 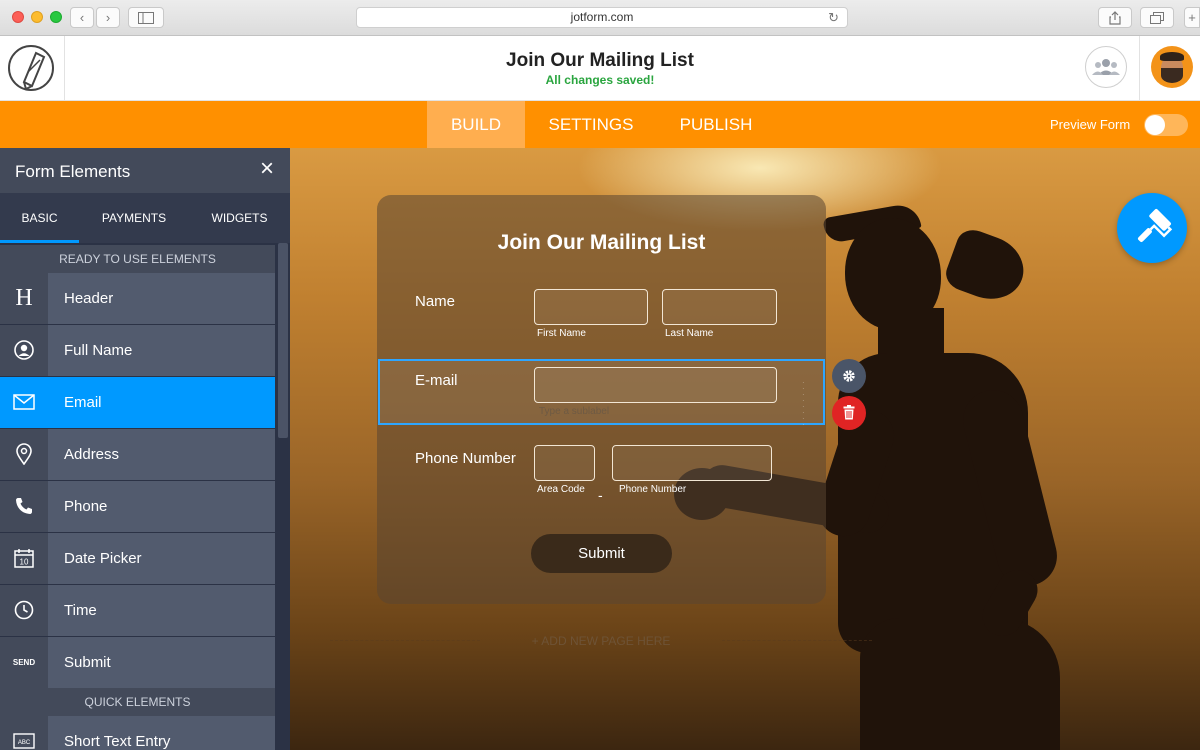 I want to click on sidebar-item-date-picker: 10 Date Picker, so click(x=137, y=558).